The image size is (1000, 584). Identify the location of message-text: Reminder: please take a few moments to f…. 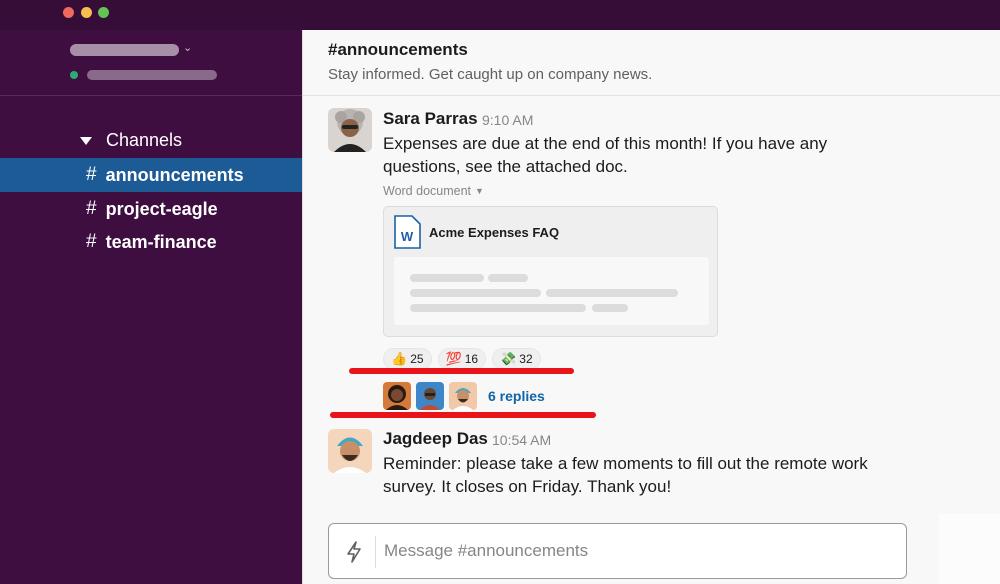
(625, 475).